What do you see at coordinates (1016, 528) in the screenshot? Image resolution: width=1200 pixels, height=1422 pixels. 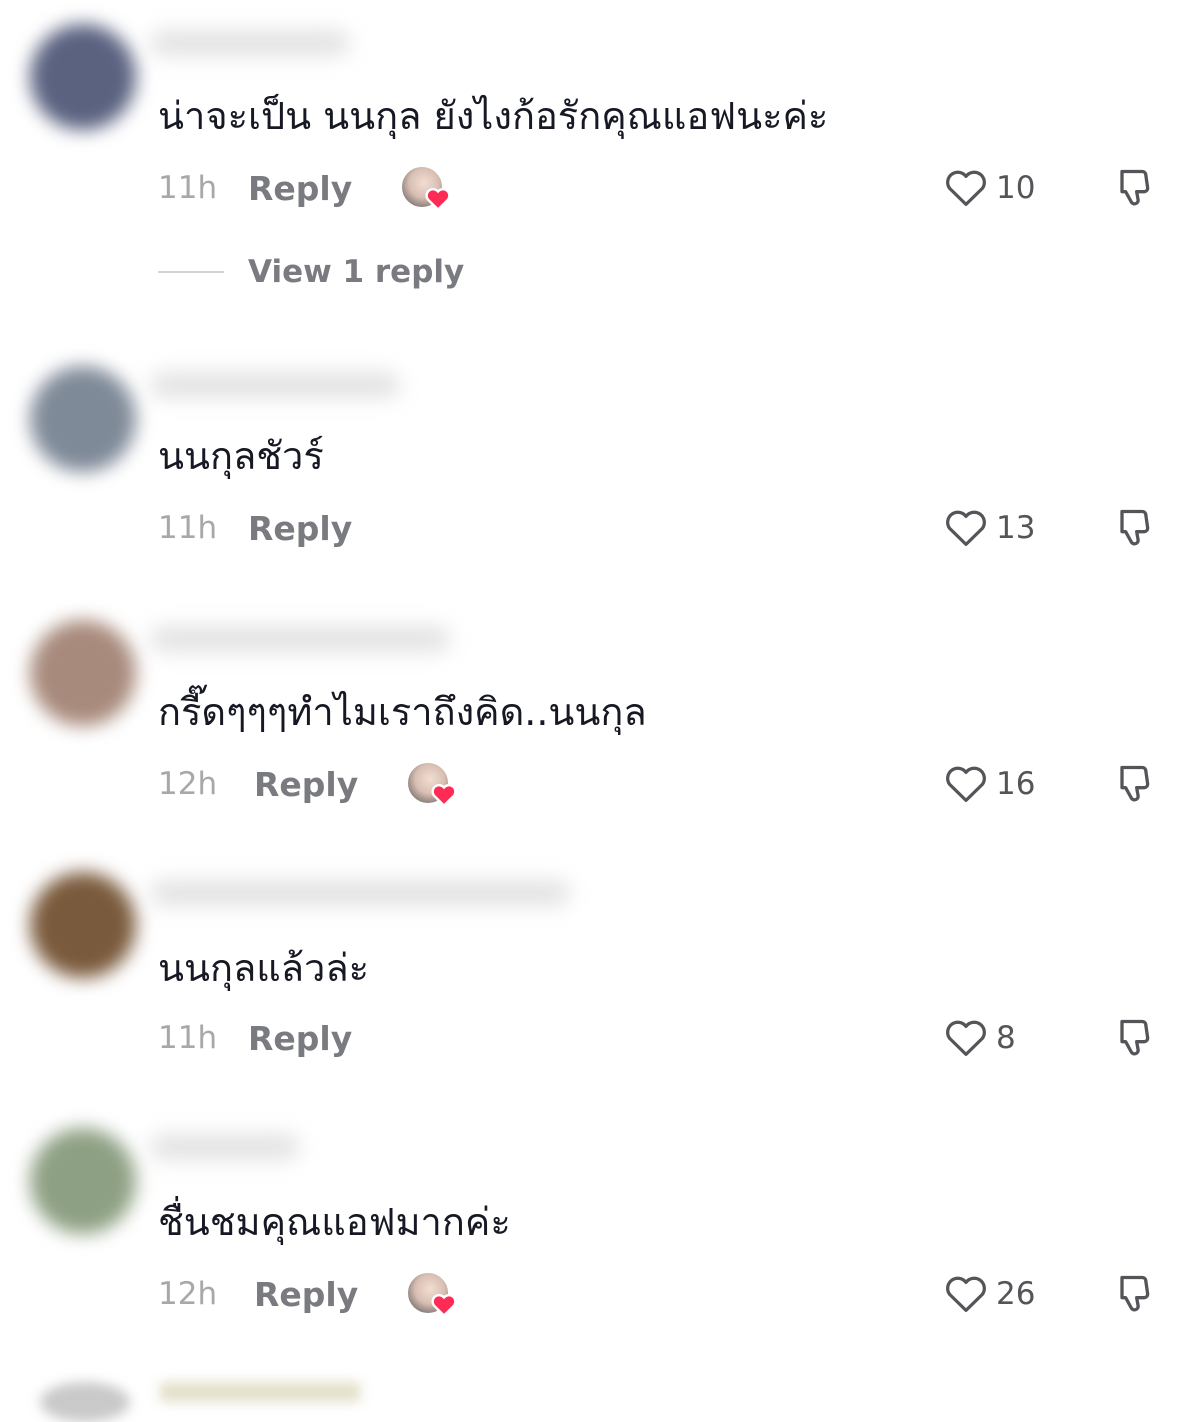 I see `like-count: 13` at bounding box center [1016, 528].